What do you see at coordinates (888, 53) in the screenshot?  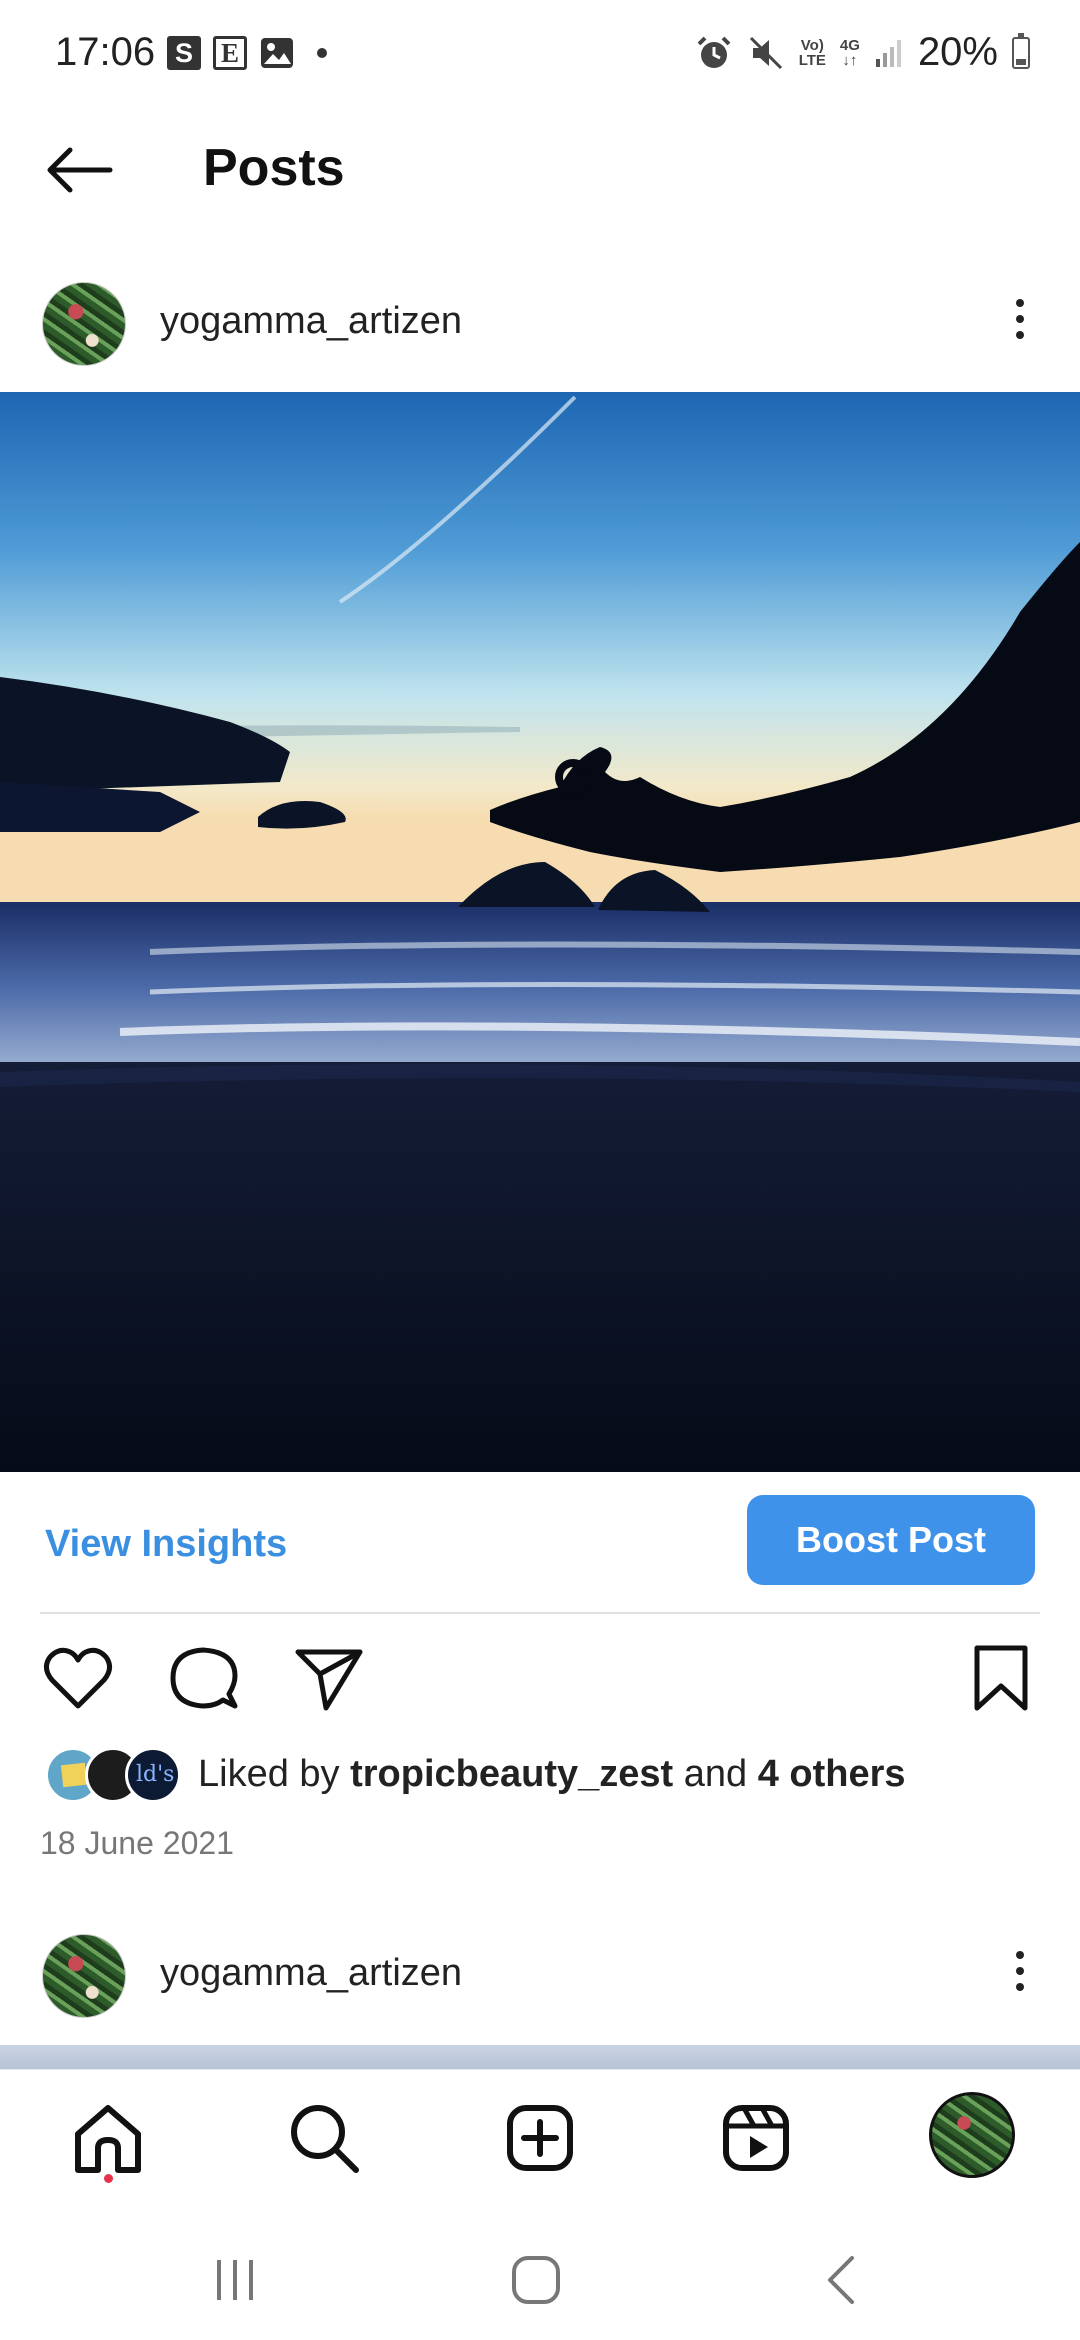 I see `signal-icon` at bounding box center [888, 53].